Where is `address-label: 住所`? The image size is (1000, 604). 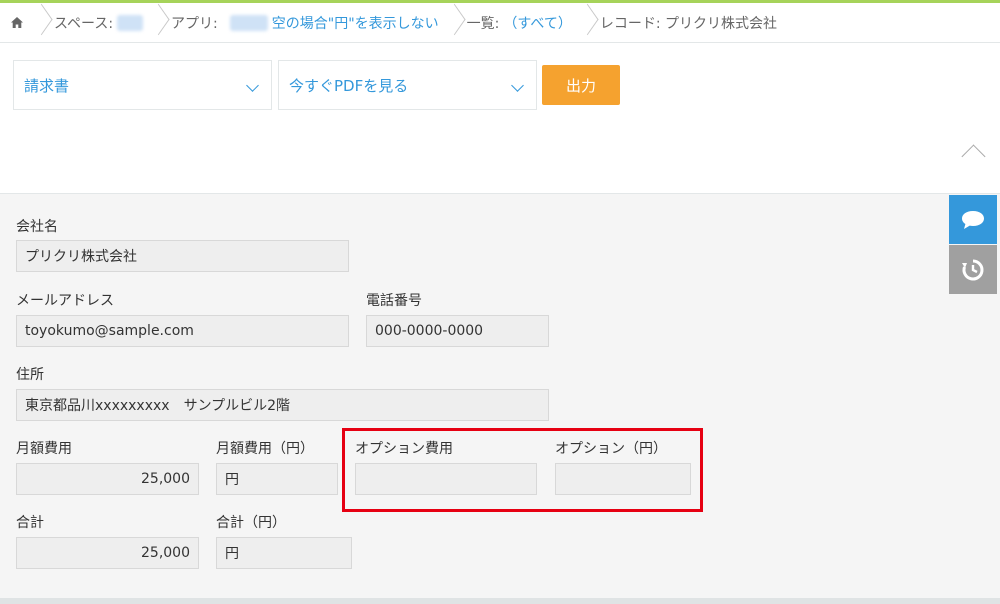 address-label: 住所 is located at coordinates (30, 375).